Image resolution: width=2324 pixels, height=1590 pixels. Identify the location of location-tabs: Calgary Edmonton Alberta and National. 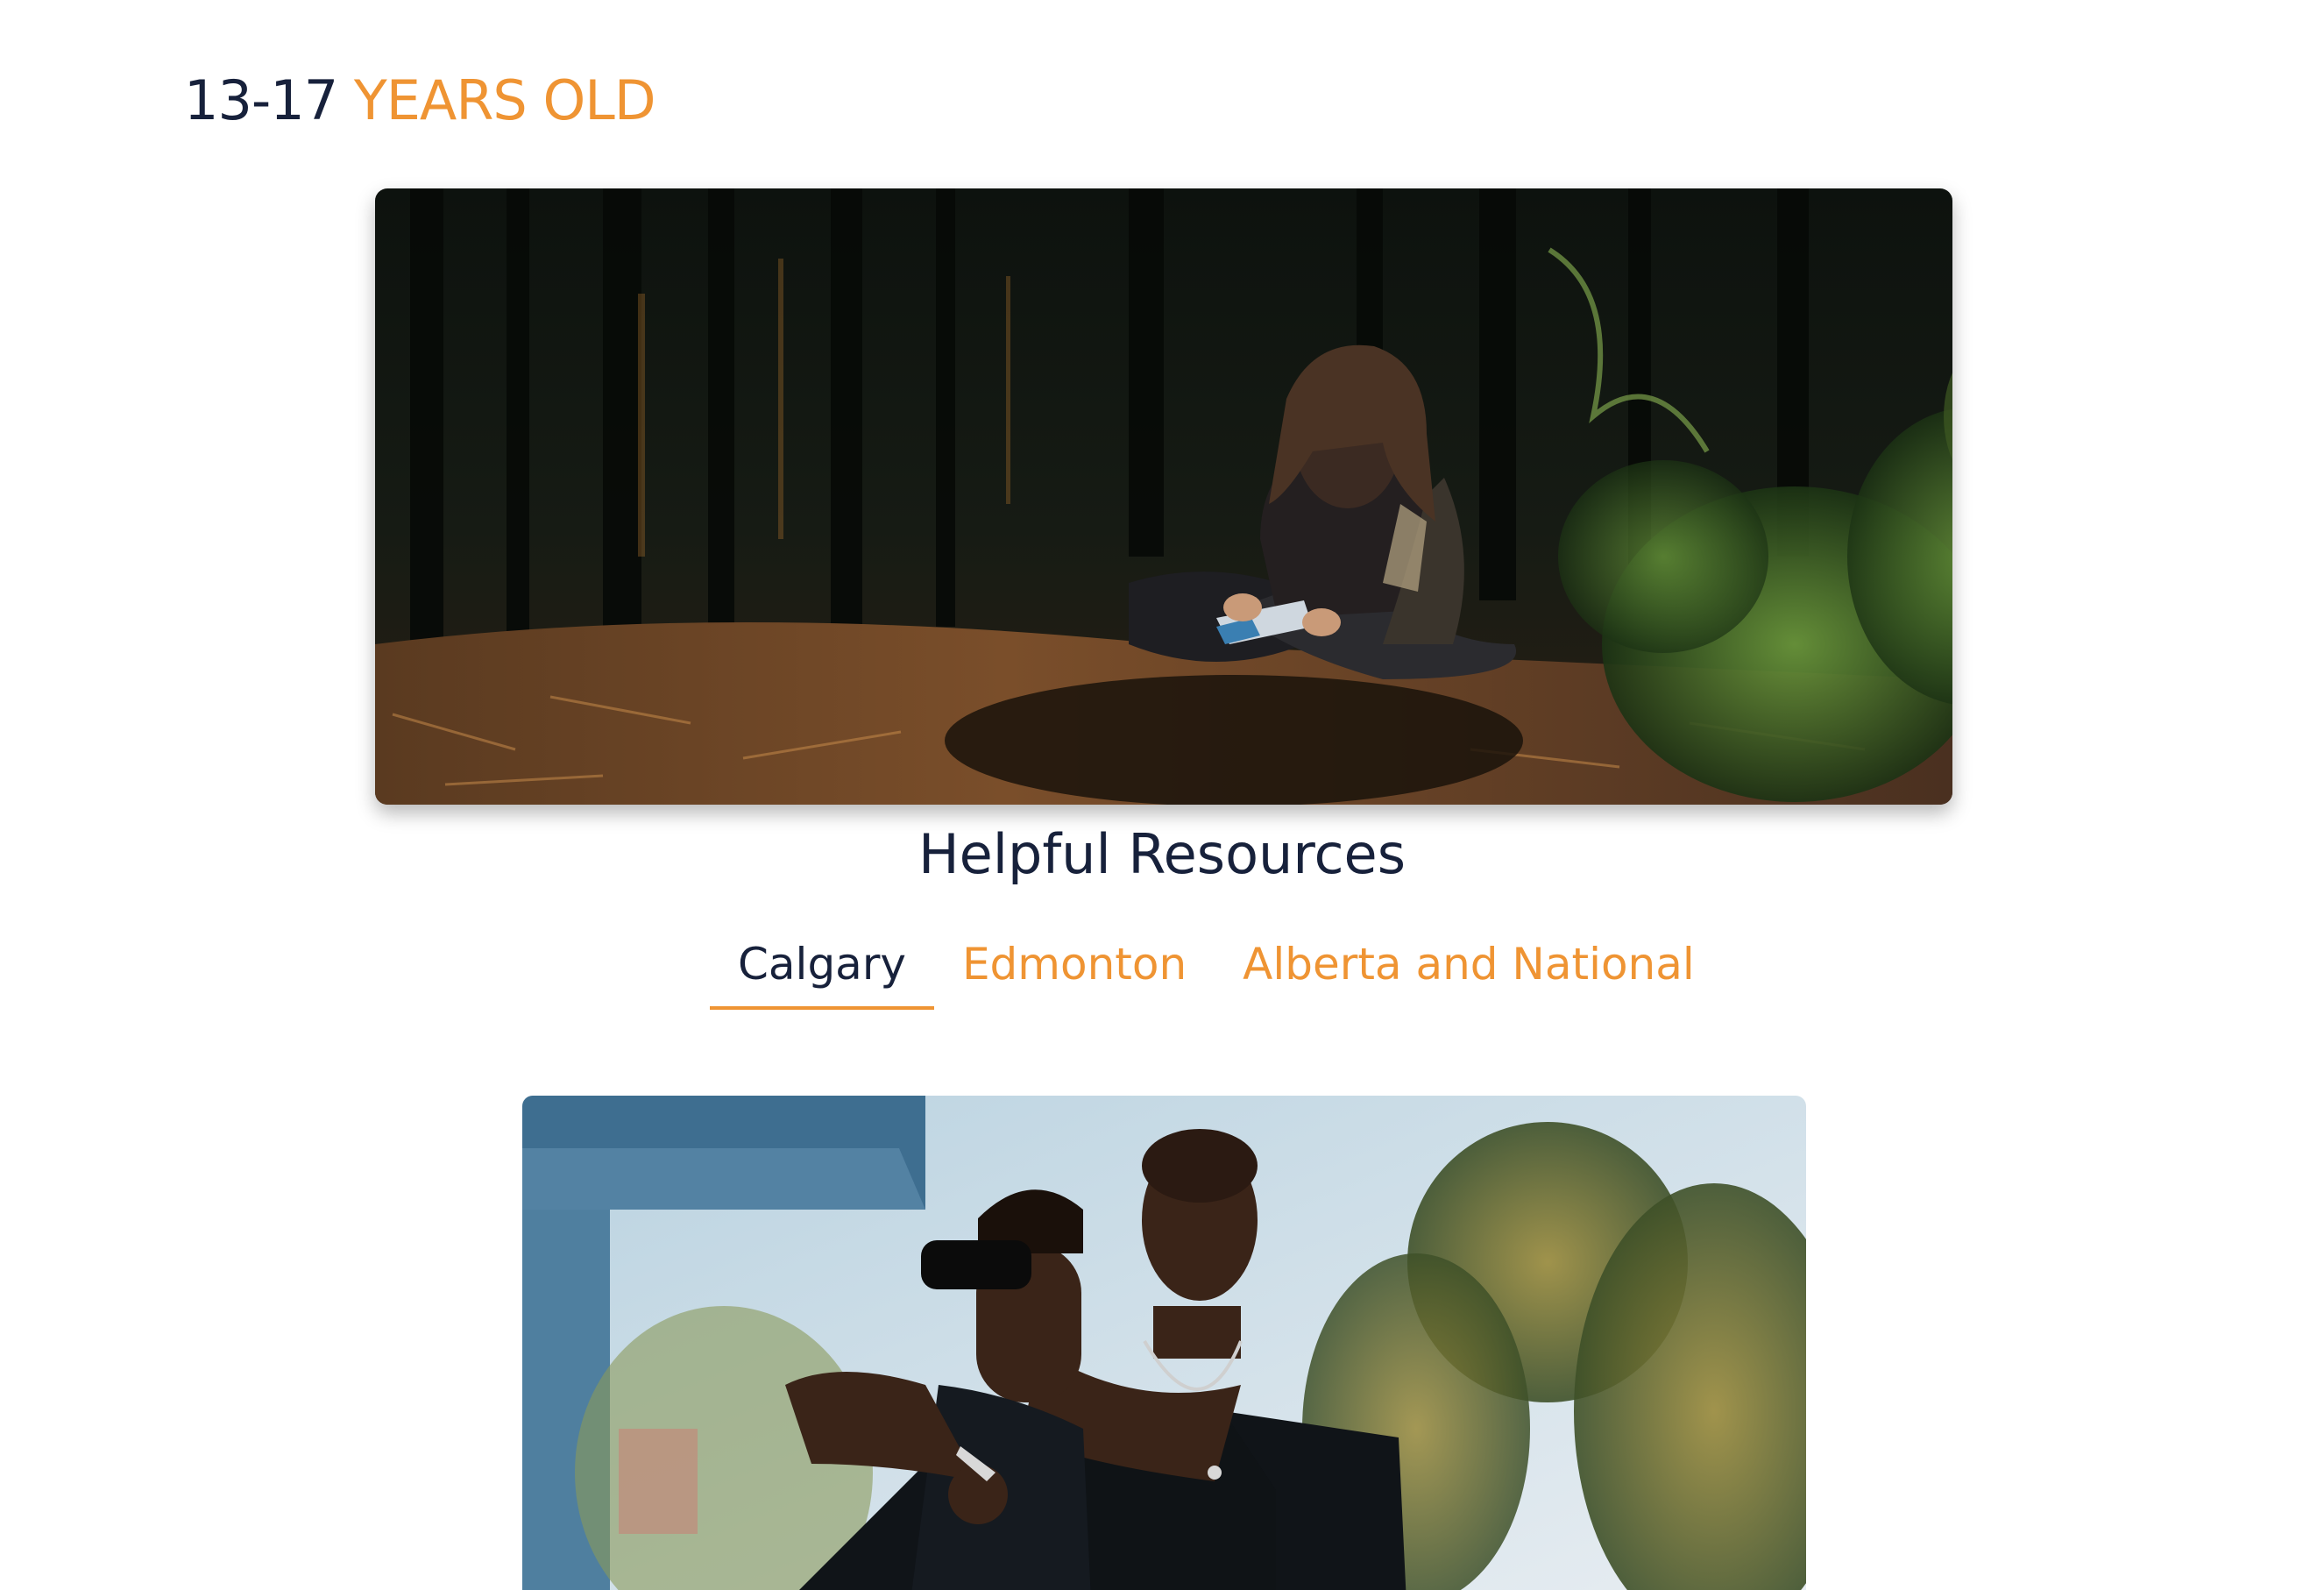
(1217, 971).